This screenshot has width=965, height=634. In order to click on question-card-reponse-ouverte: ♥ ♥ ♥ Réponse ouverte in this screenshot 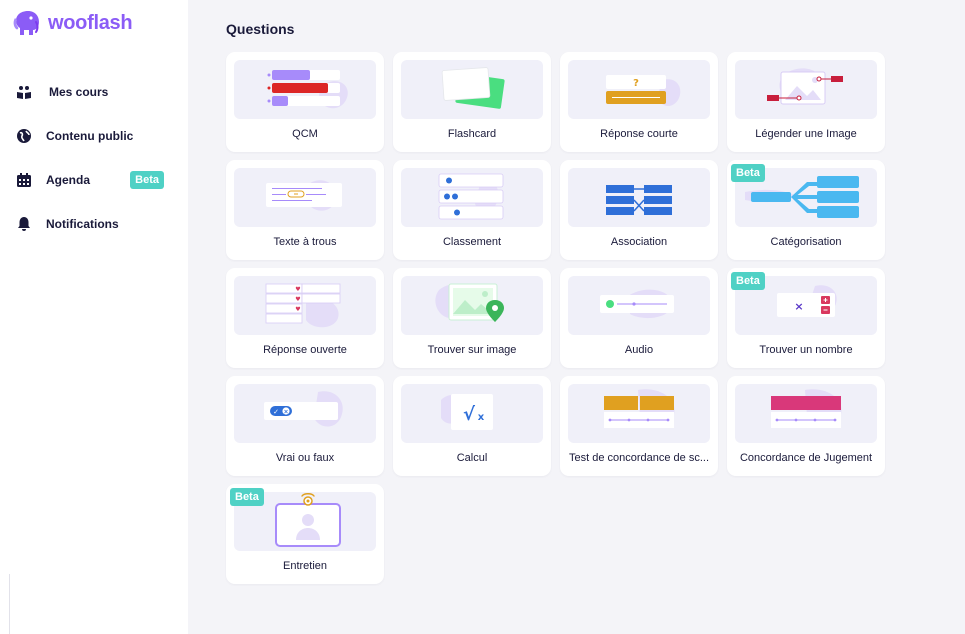, I will do `click(305, 318)`.